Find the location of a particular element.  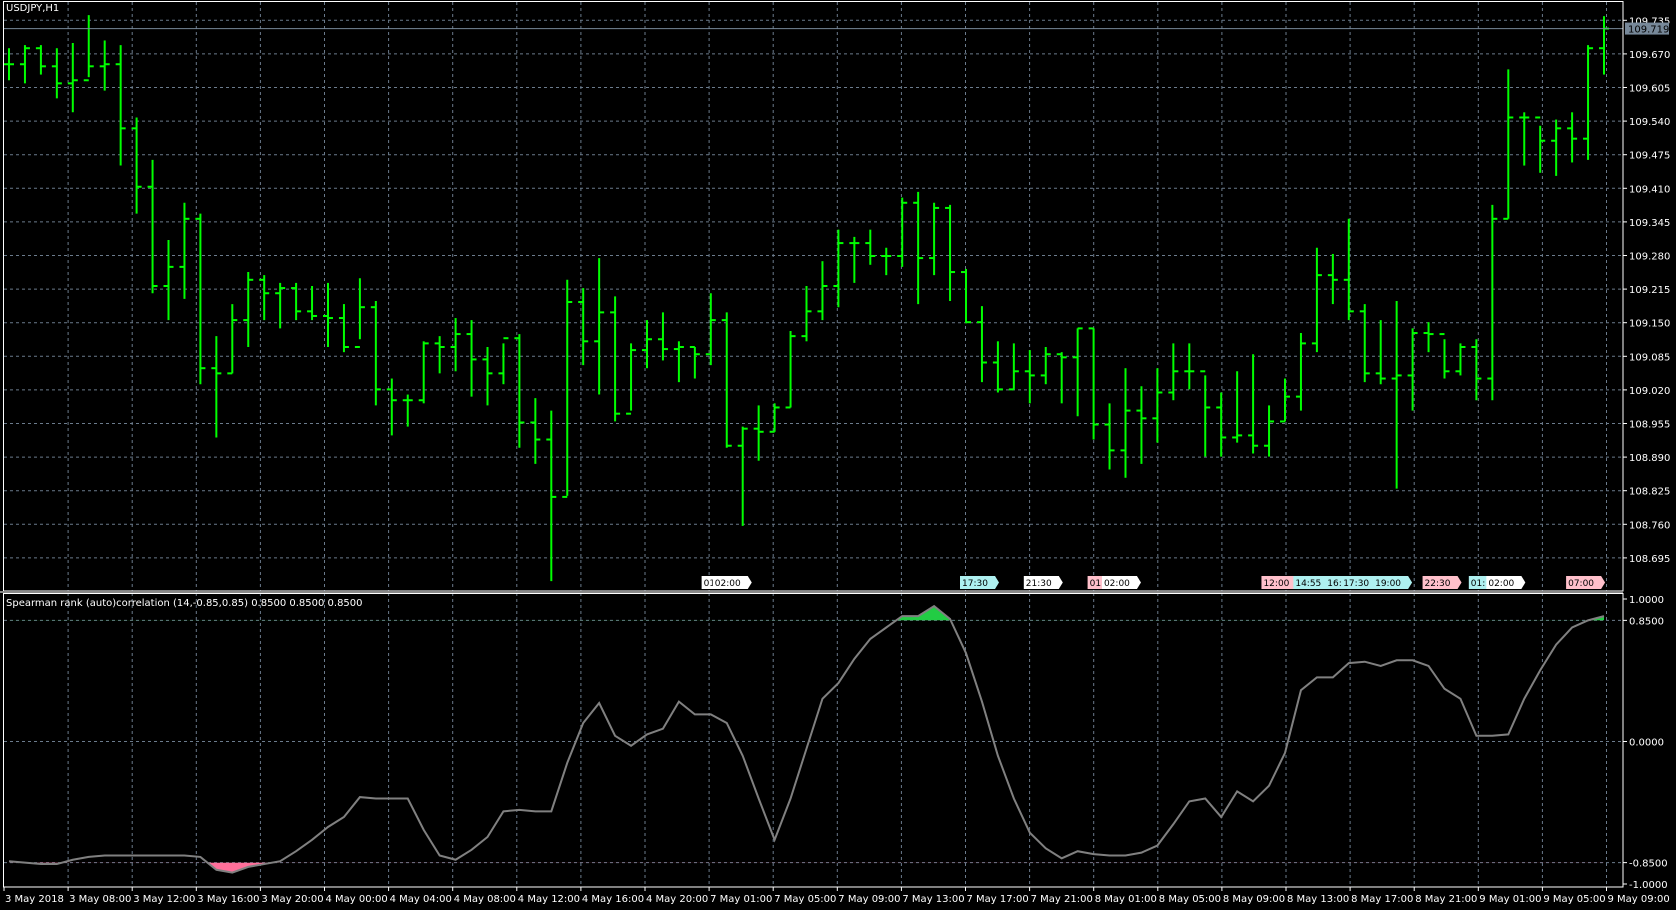

time-label: 8 May 09:00 is located at coordinates (1254, 899).